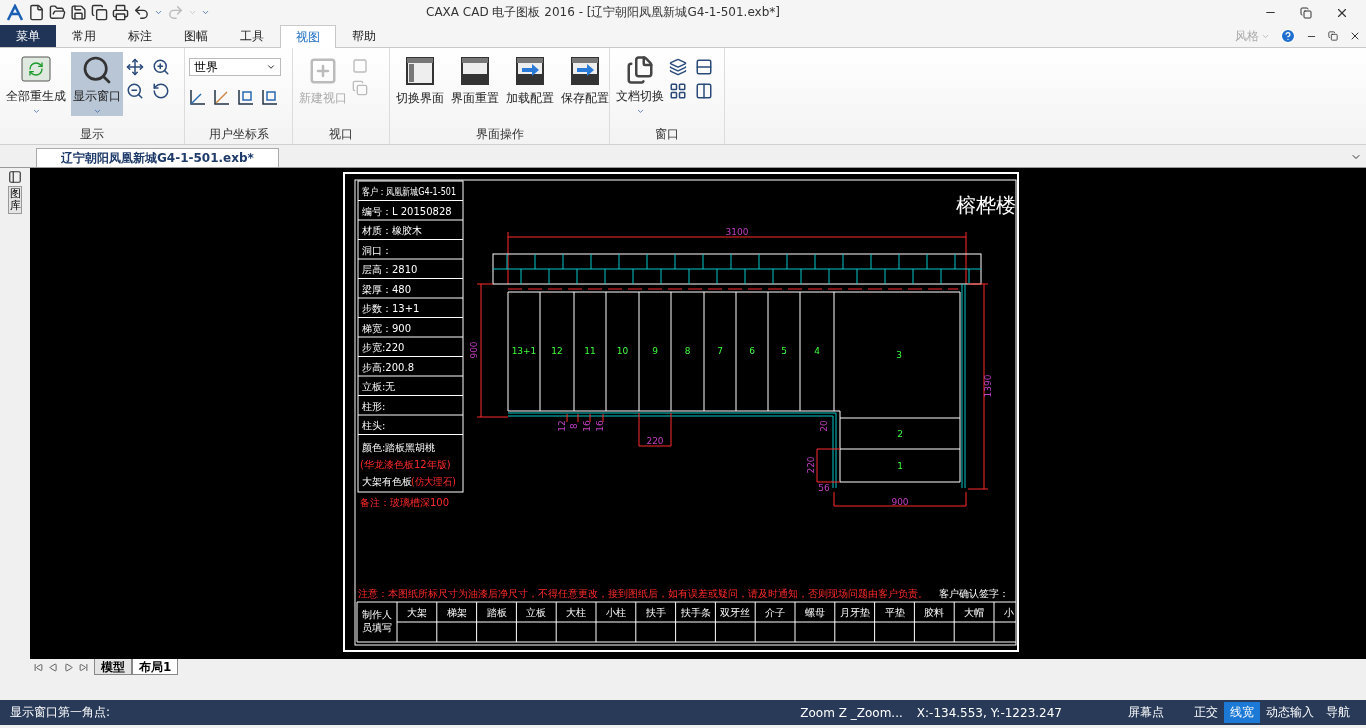 Image resolution: width=1366 pixels, height=728 pixels. I want to click on spec-text: 编号：L 20150828, so click(407, 211).